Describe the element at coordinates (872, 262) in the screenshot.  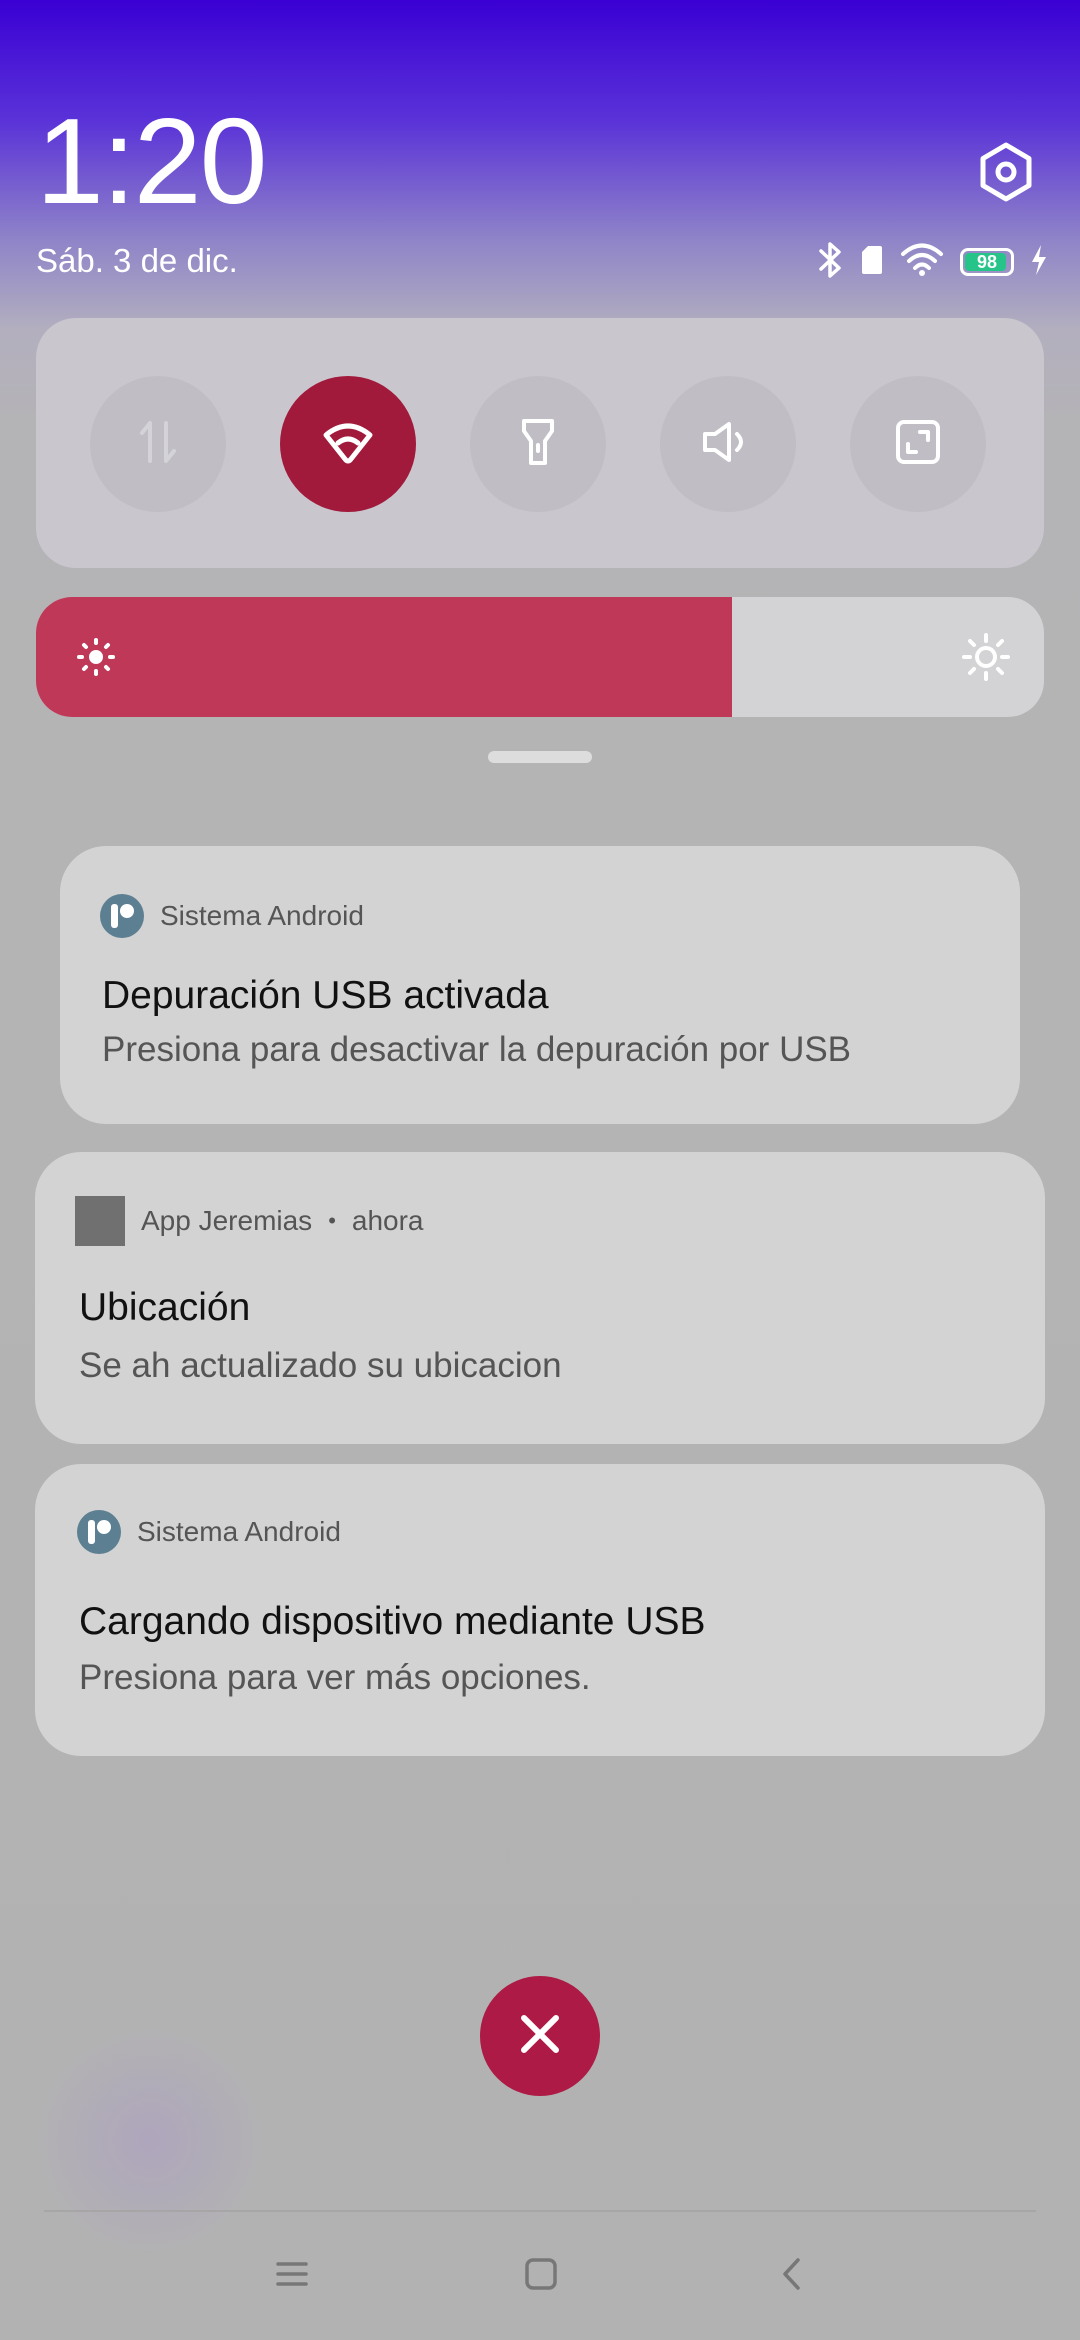
I see `sim-icon` at that location.